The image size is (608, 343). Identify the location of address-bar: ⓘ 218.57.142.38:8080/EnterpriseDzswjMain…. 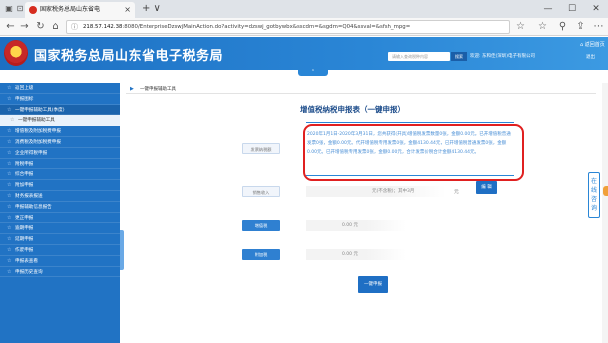
(288, 27).